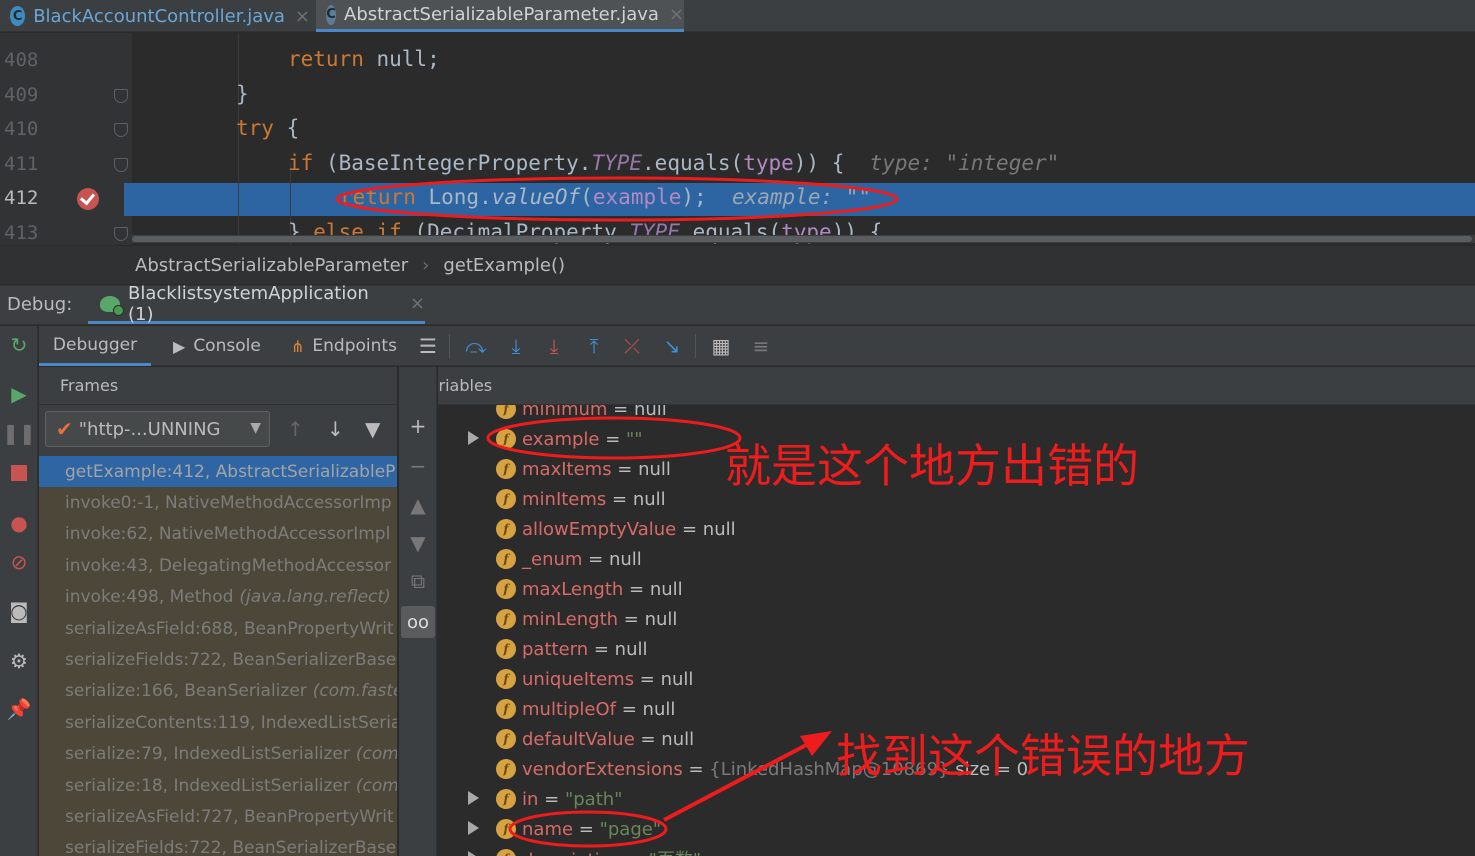 The height and width of the screenshot is (856, 1475). I want to click on variable-row: f allowEmptyValue = null, so click(956, 529).